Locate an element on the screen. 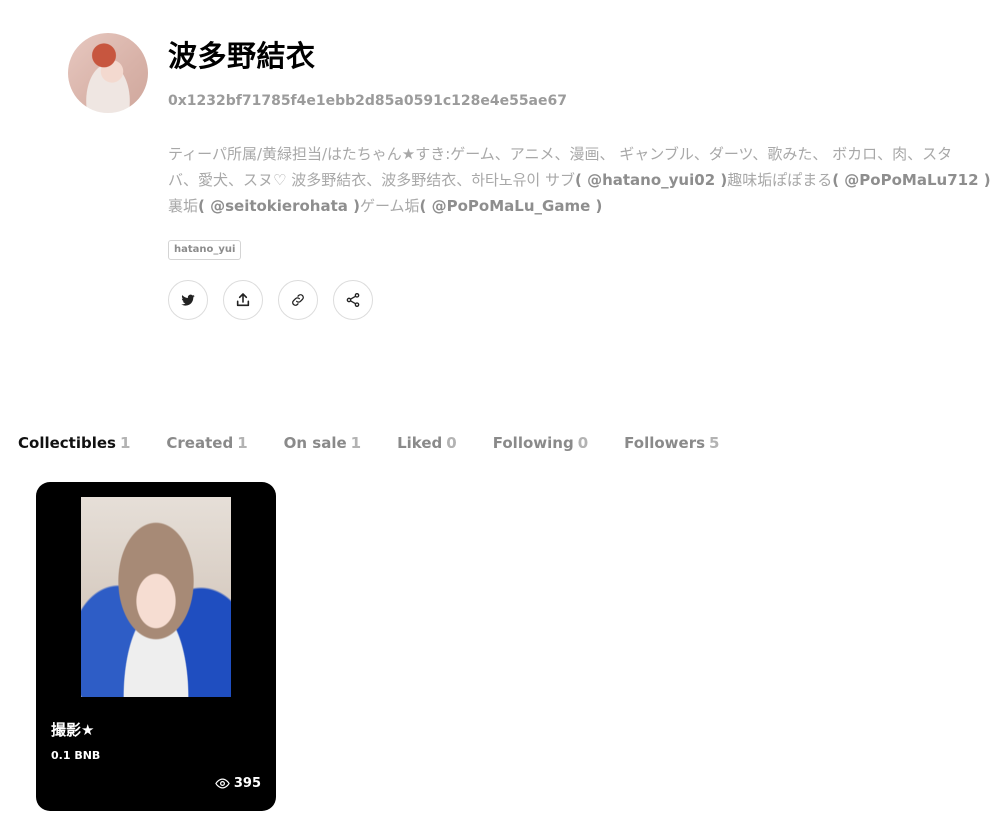 This screenshot has height=824, width=1002. tab-created: Created 1 is located at coordinates (206, 443).